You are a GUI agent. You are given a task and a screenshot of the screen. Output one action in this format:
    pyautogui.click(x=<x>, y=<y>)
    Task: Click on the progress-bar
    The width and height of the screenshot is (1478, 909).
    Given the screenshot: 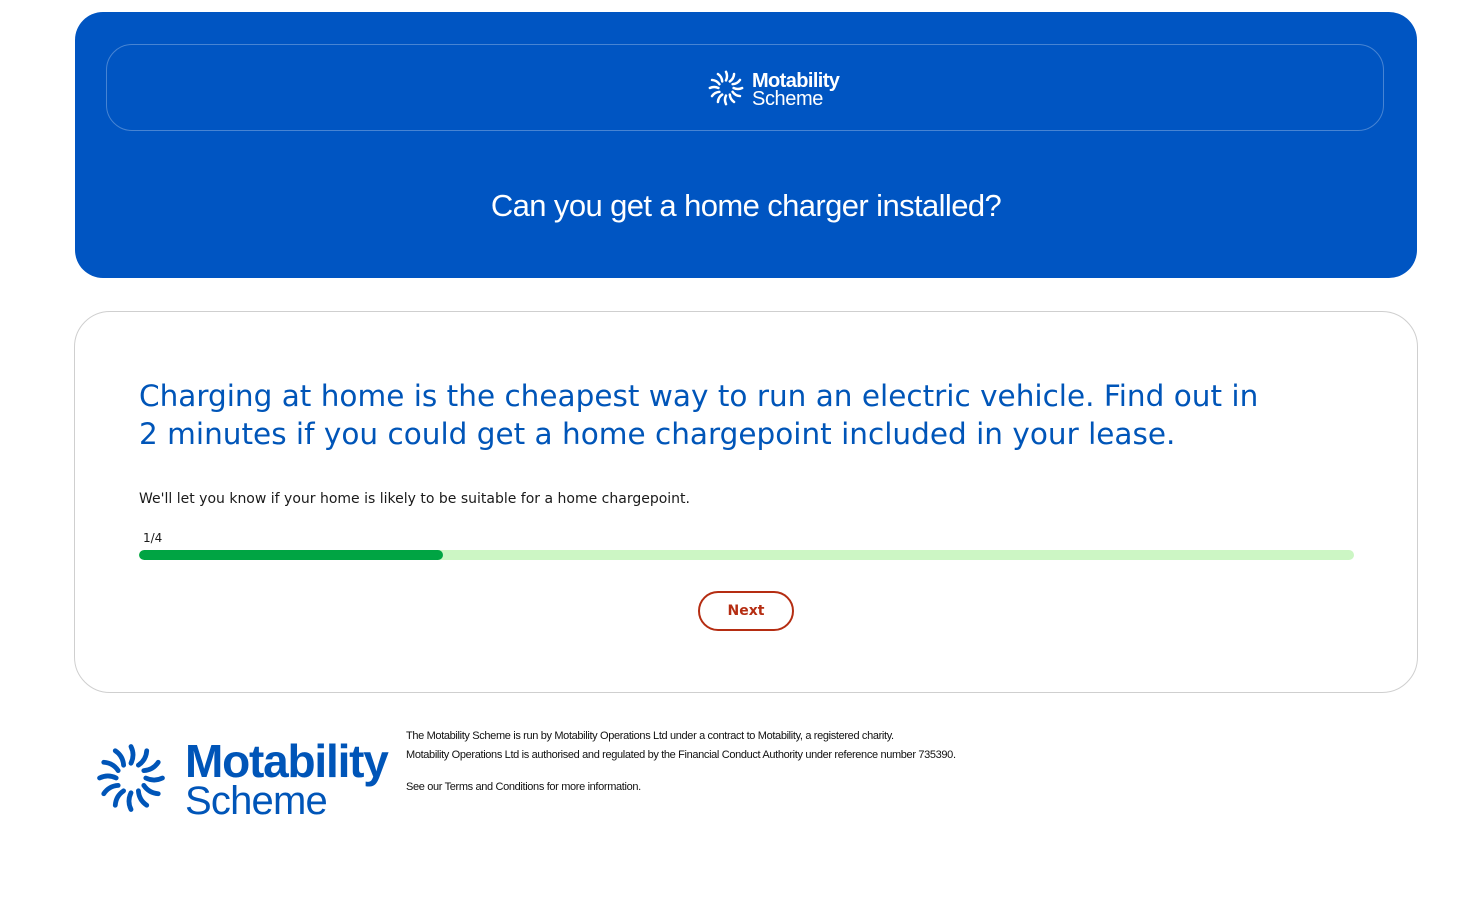 What is the action you would take?
    pyautogui.click(x=746, y=555)
    